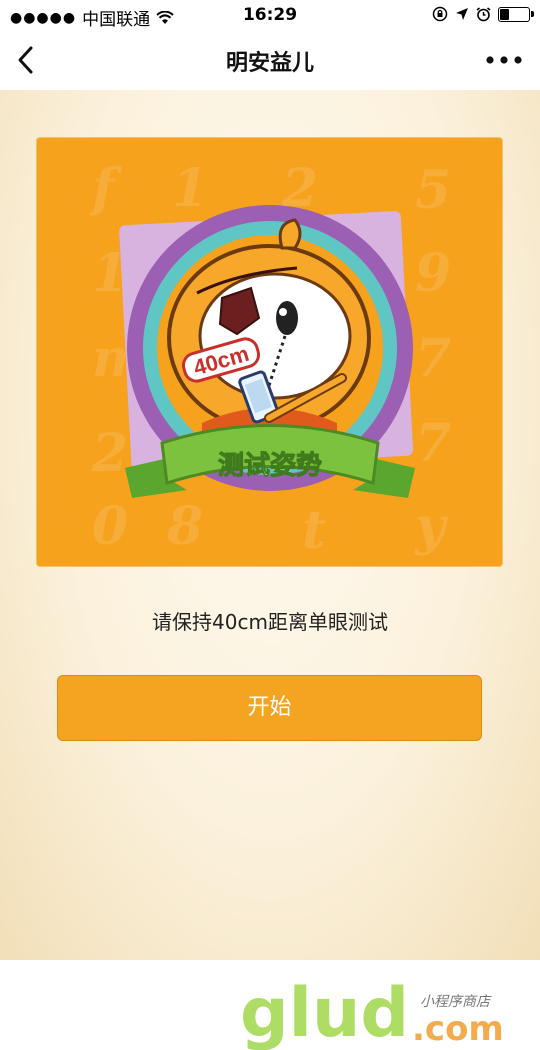 The image size is (540, 1050). I want to click on instruction-text: 请保持40cm距离单眼测试, so click(270, 622).